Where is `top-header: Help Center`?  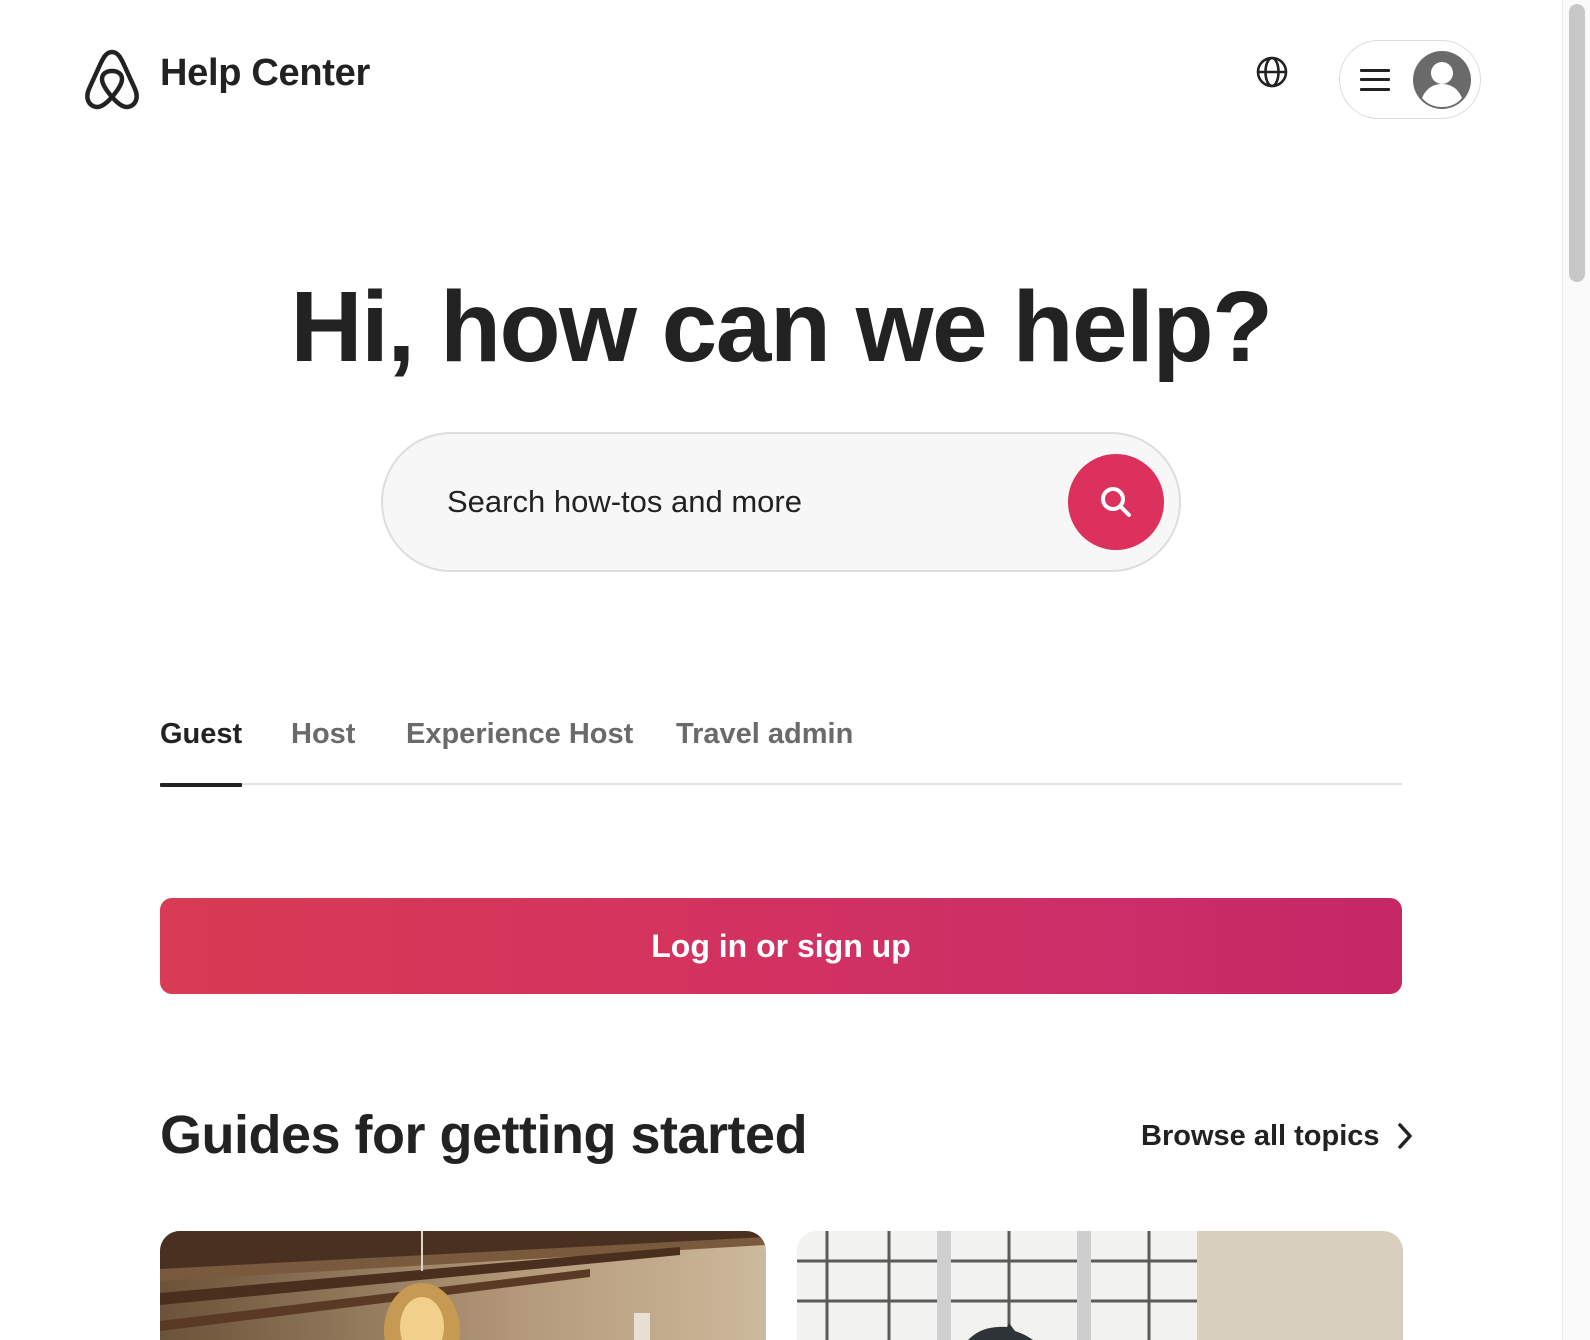 top-header: Help Center is located at coordinates (781, 80).